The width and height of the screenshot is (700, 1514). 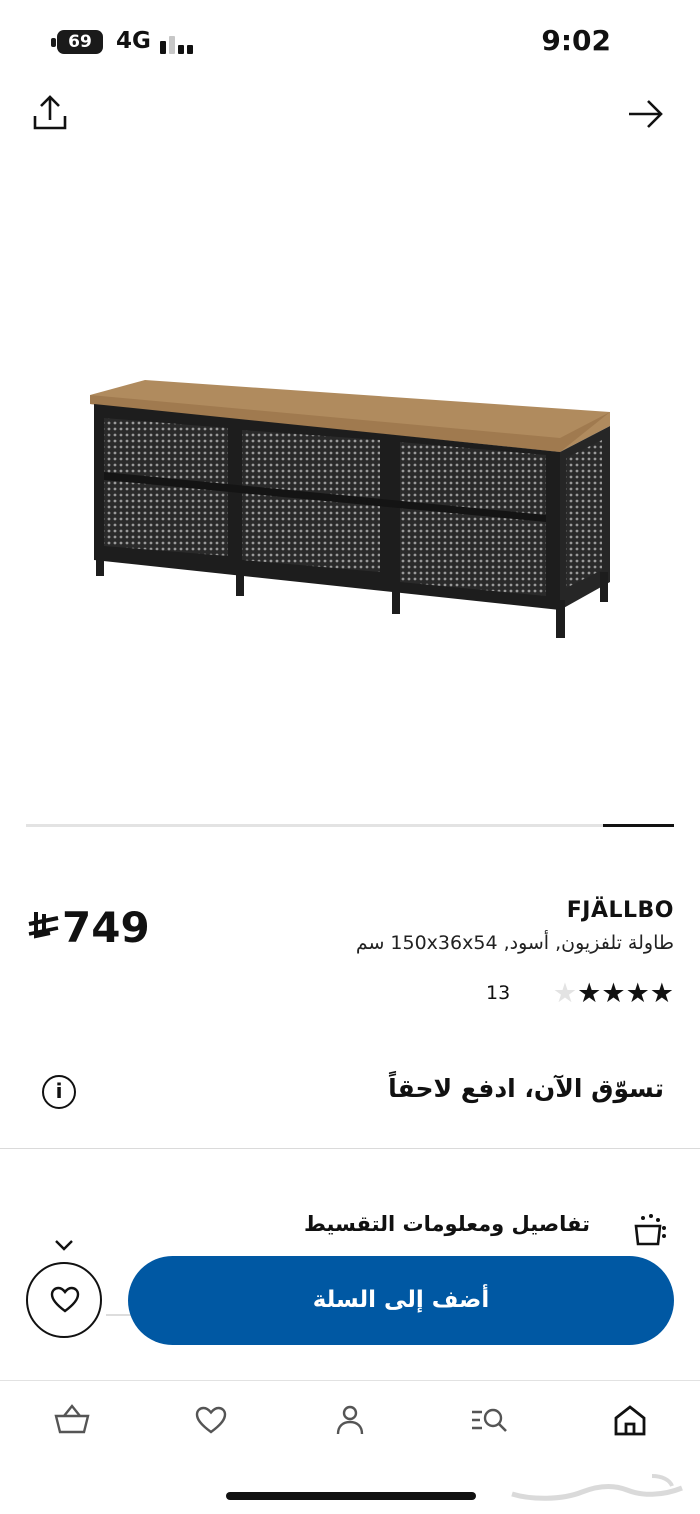 I want to click on info-icon: i, so click(x=59, y=1092).